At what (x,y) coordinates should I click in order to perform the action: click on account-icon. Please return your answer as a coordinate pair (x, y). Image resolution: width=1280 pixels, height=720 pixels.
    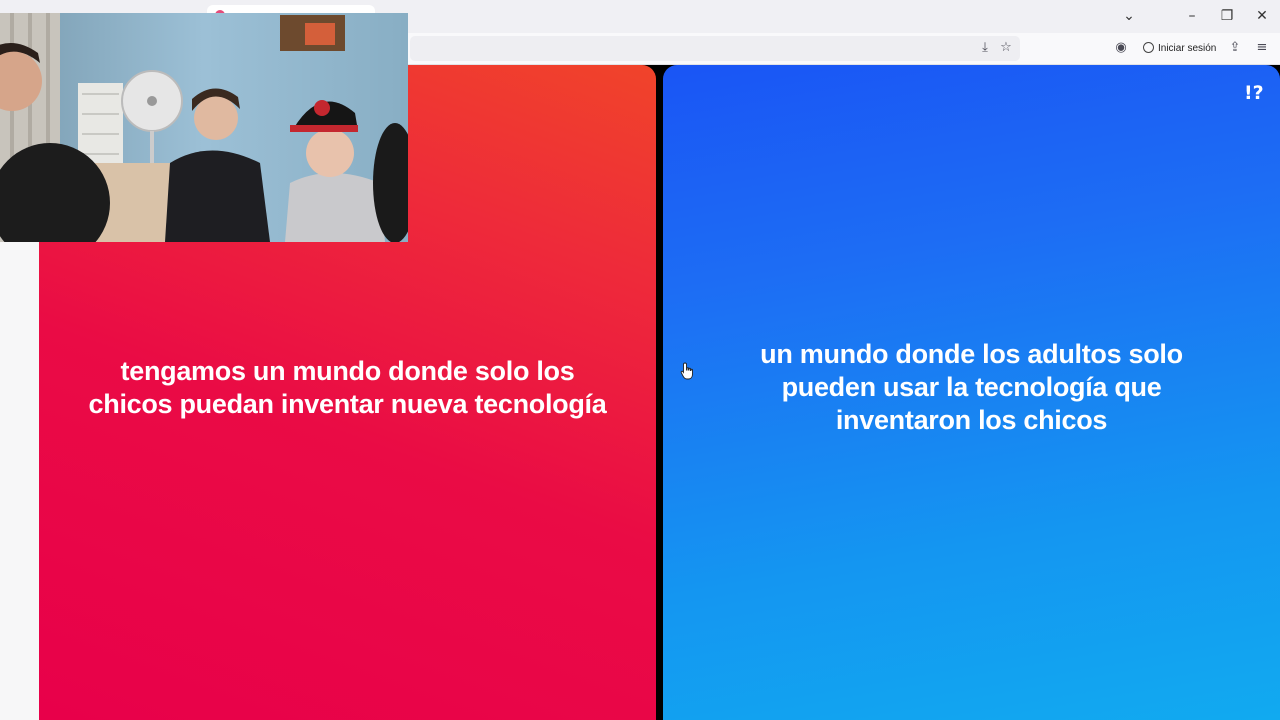
    Looking at the image, I should click on (1148, 47).